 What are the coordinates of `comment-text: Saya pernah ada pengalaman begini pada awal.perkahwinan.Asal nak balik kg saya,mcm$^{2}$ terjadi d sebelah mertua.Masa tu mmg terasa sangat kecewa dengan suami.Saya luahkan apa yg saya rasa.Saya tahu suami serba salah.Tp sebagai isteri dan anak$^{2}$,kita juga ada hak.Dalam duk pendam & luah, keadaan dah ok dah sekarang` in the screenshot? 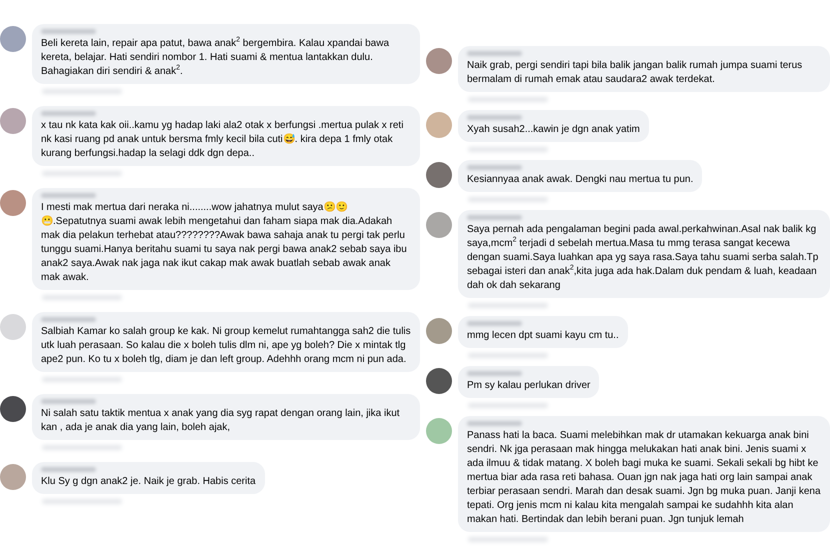 It's located at (643, 258).